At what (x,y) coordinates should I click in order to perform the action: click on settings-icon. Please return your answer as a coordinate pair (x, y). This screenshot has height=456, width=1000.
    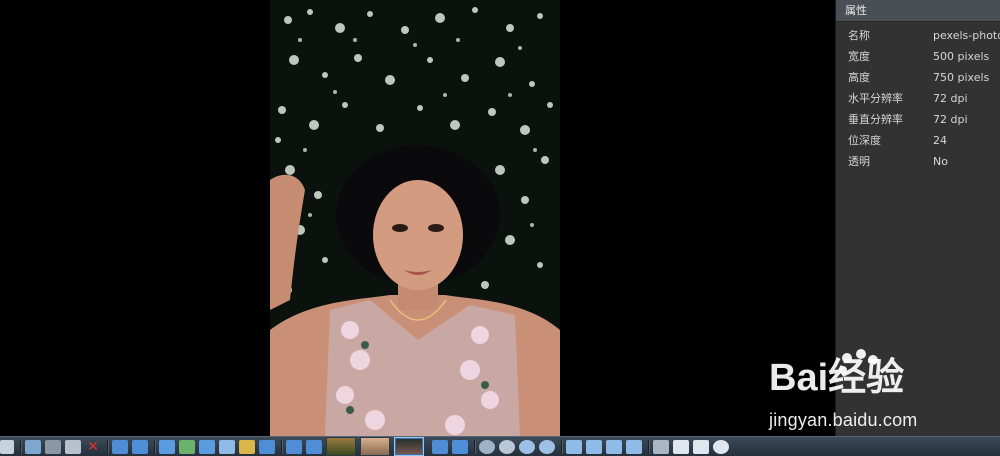
    Looking at the image, I should click on (487, 446).